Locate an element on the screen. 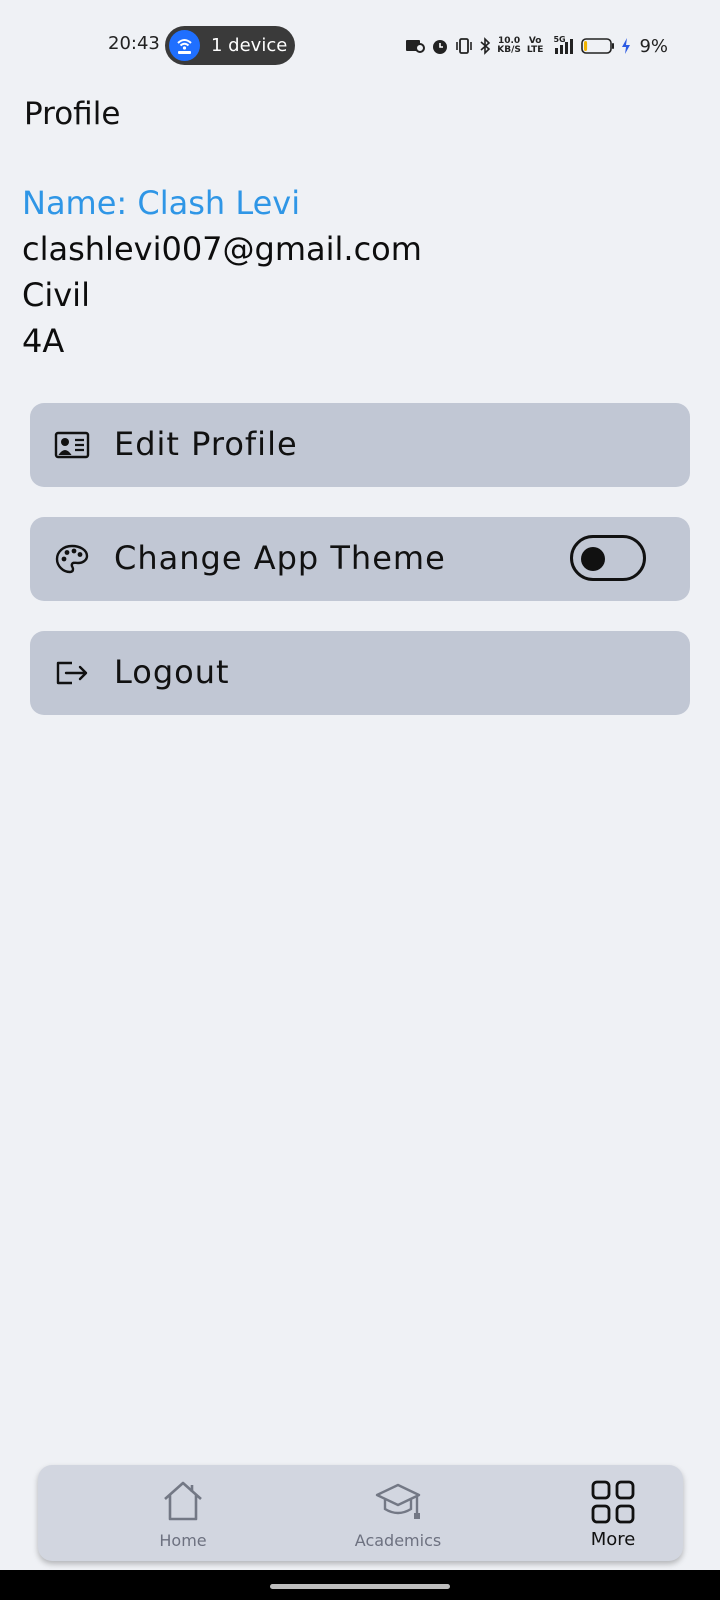 This screenshot has width=720, height=1600. bottom-navigation: Home Academics More is located at coordinates (360, 1513).